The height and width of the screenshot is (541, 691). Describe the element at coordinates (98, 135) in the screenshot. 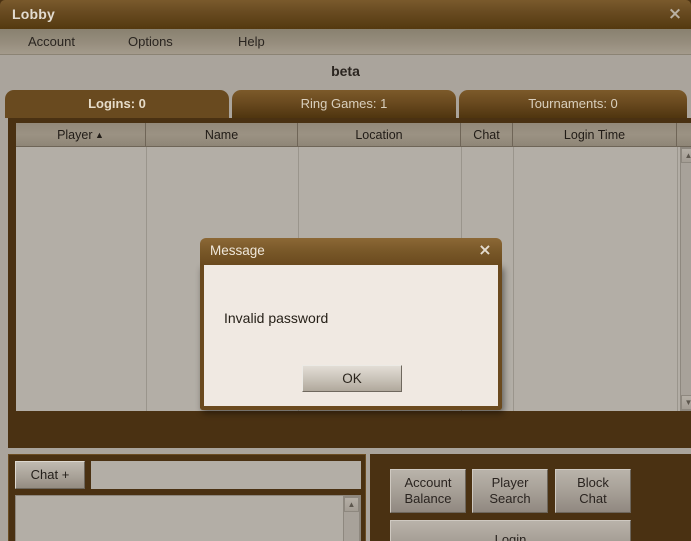

I see `sort-ascending-icon: ▲` at that location.